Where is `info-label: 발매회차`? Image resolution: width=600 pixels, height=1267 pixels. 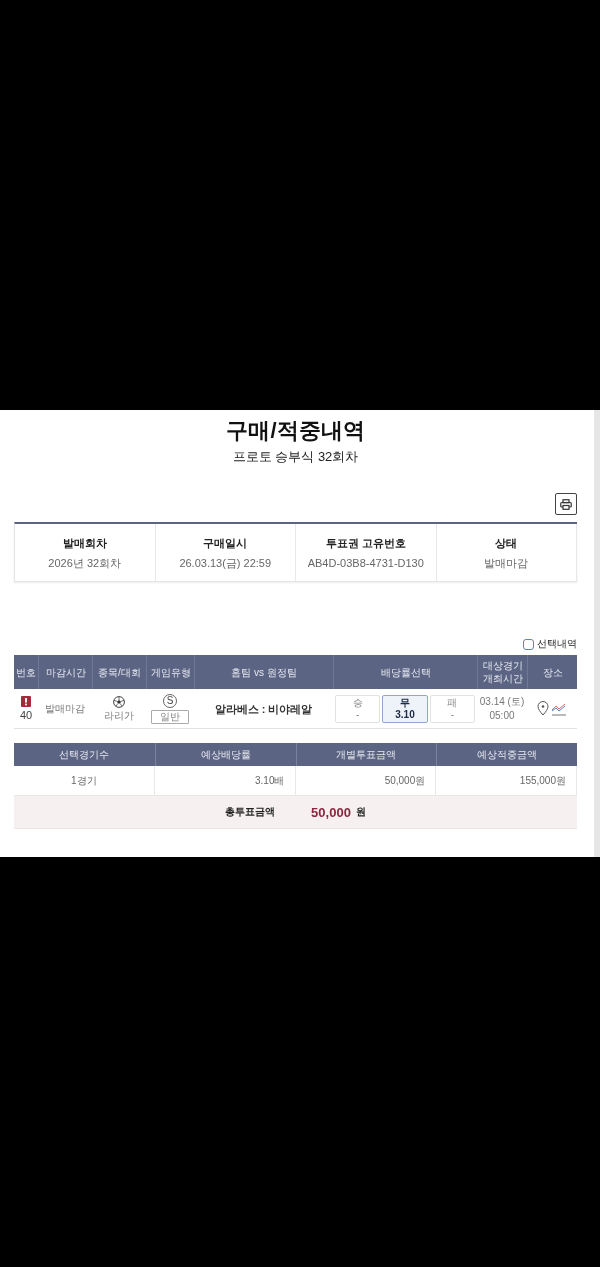
info-label: 발매회차 is located at coordinates (84, 543).